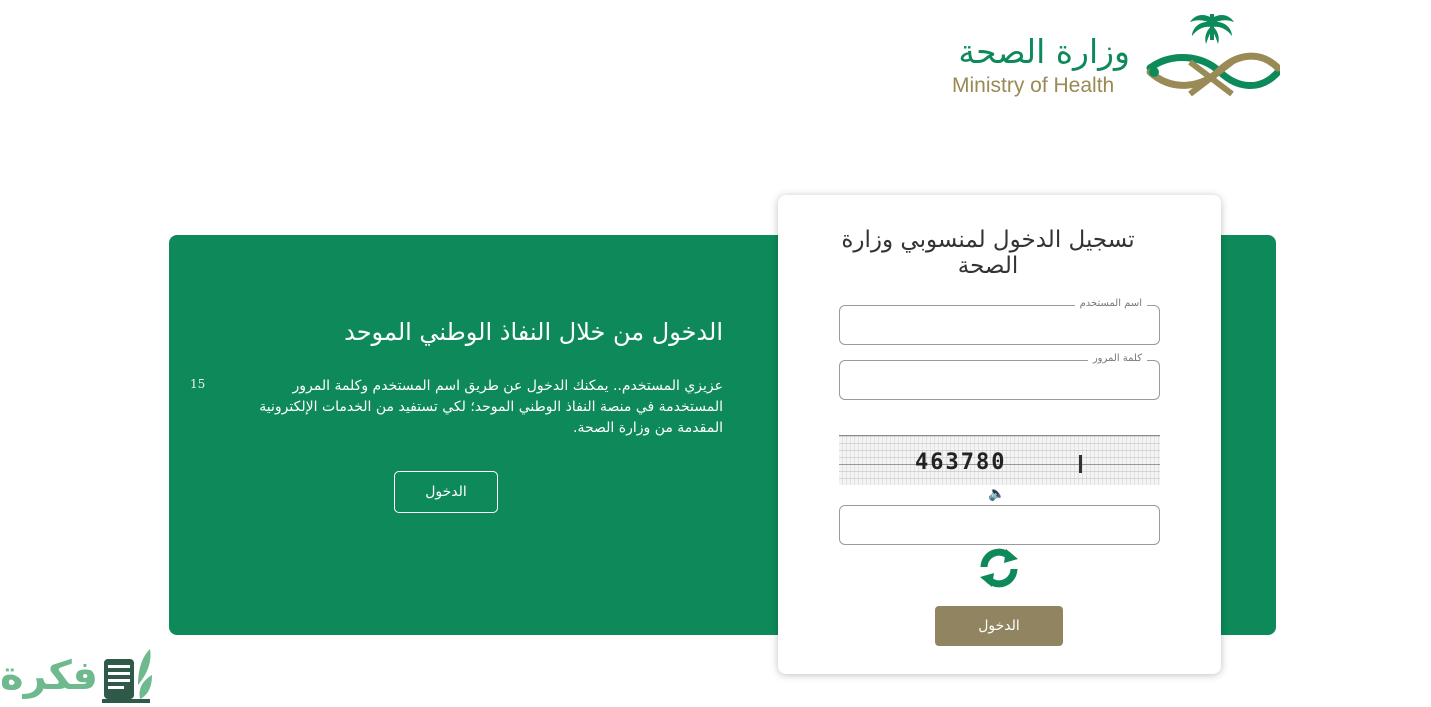 Image resolution: width=1431 pixels, height=707 pixels. I want to click on captcha-input, so click(999, 525).